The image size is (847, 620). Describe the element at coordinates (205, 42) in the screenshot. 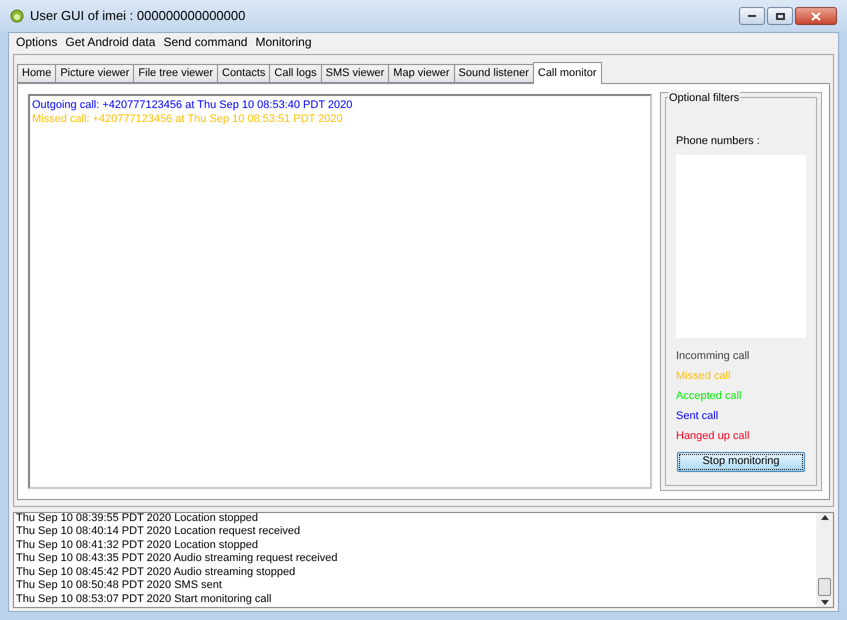

I see `menu-item: Send command` at that location.